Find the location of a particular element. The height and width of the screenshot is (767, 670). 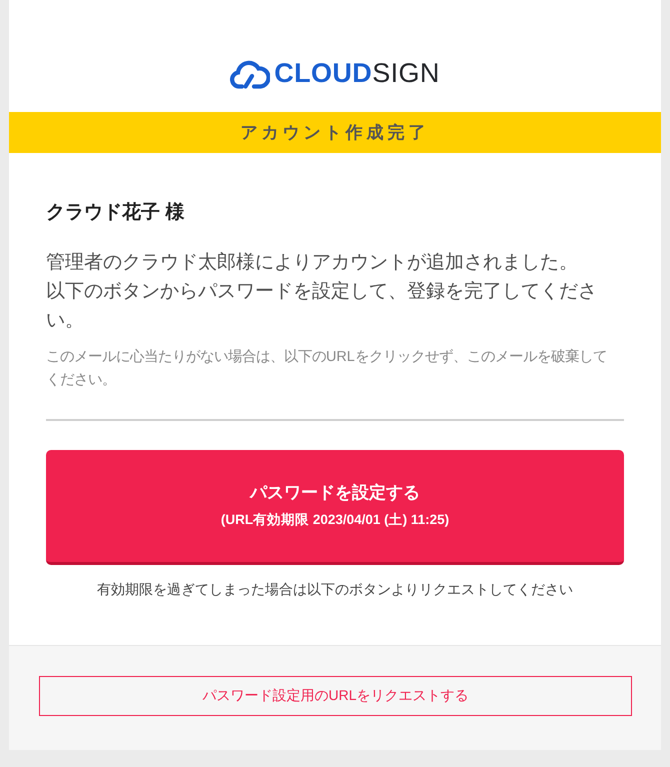

recipient-name: クラウド花子 様 is located at coordinates (116, 213).